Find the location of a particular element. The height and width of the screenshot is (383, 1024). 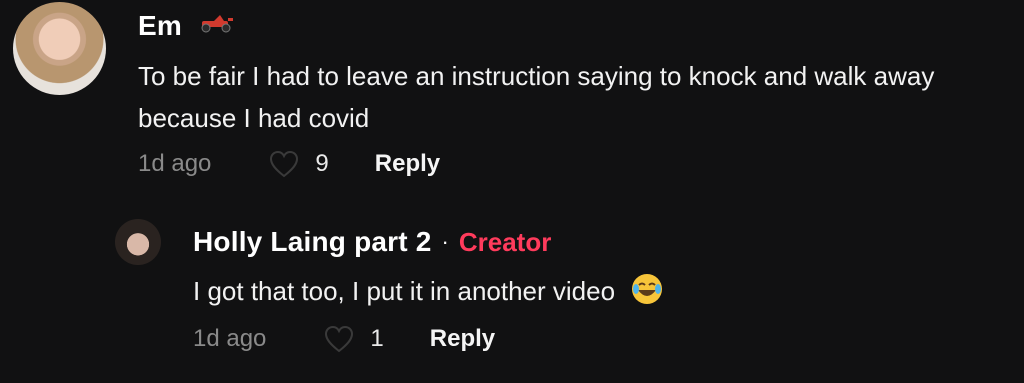

like-count: 1 is located at coordinates (377, 338).